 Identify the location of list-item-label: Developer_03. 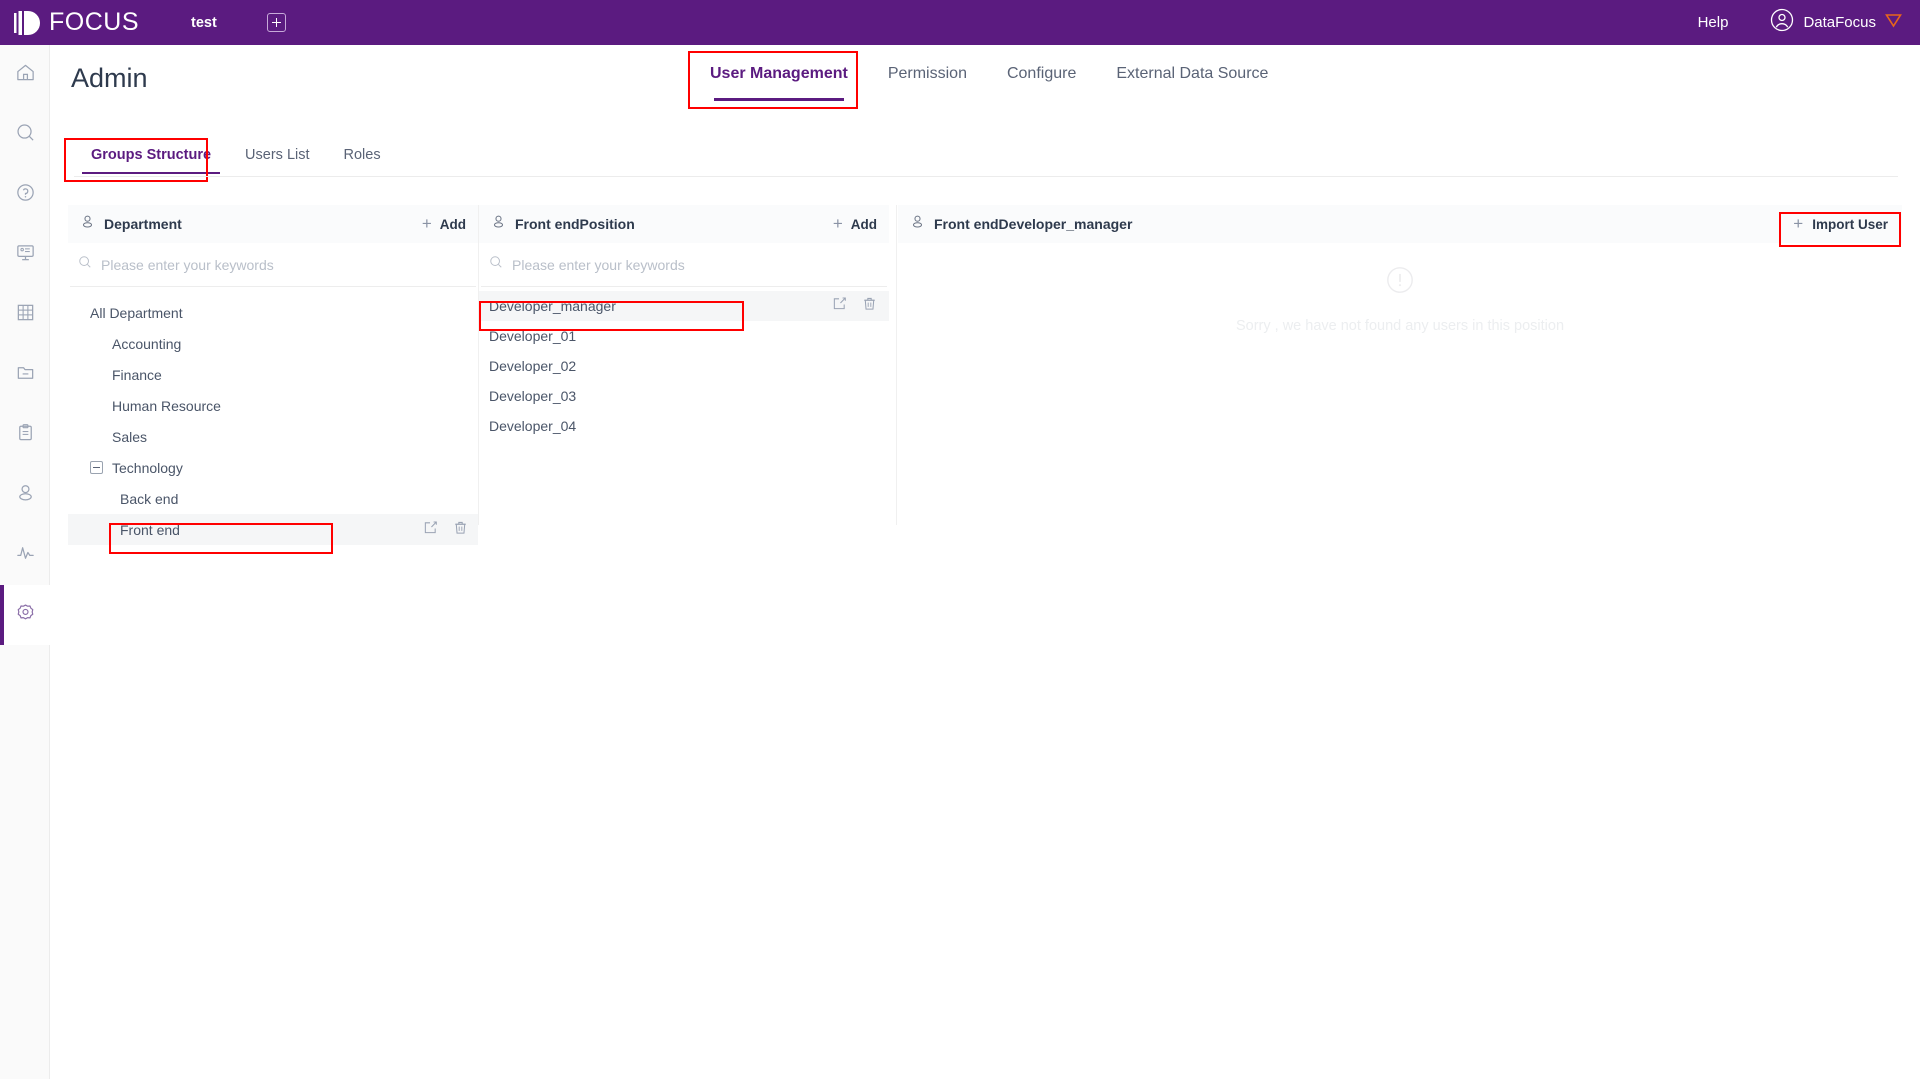
(533, 396).